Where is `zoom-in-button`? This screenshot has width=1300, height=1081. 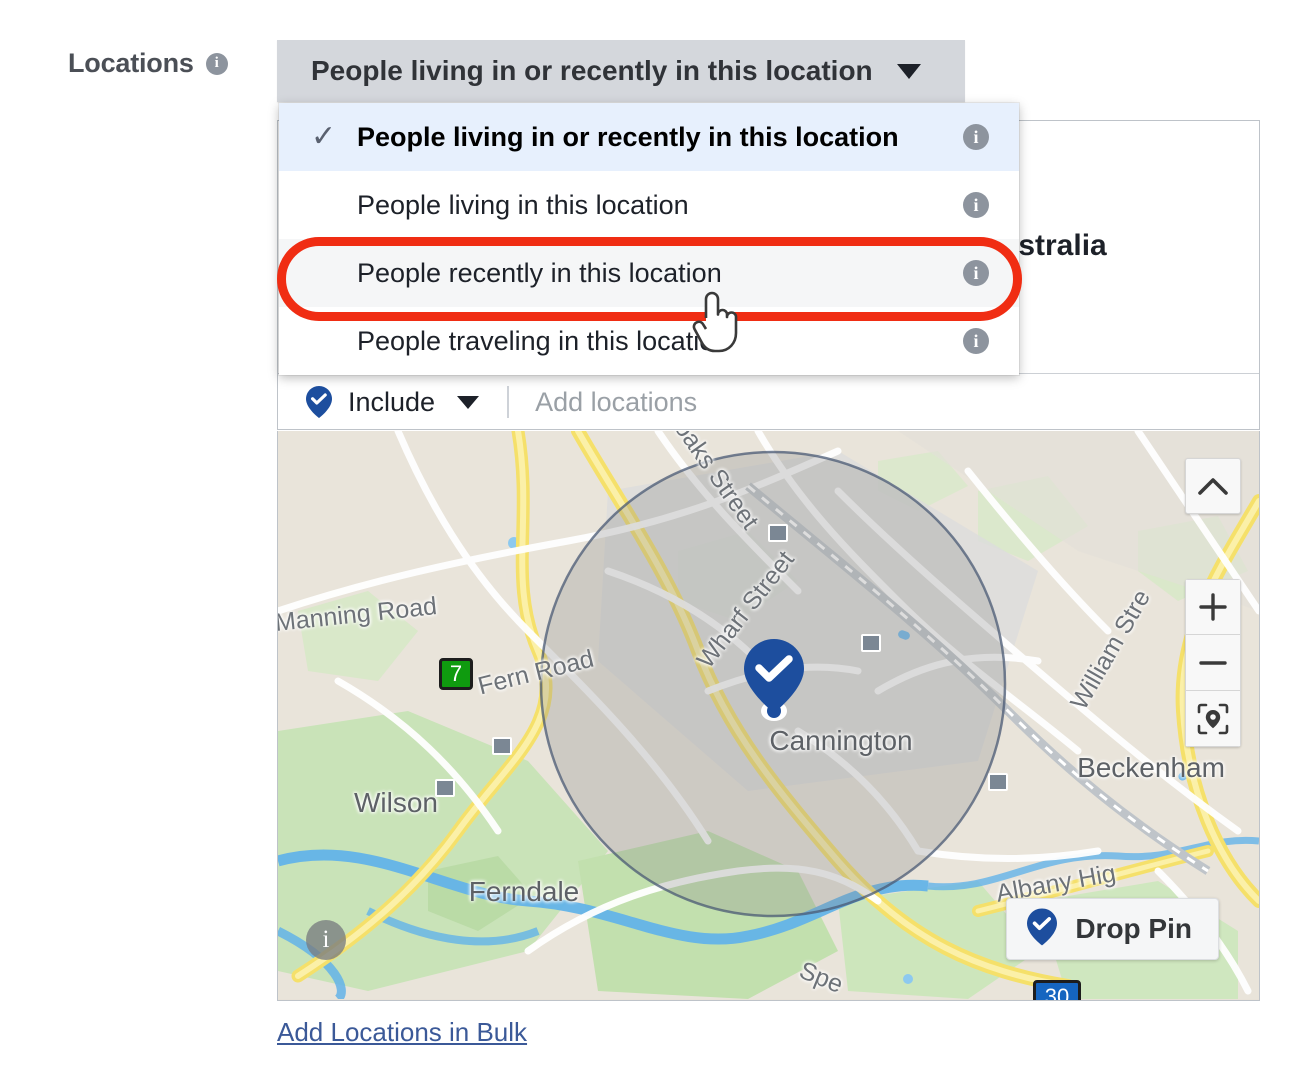 zoom-in-button is located at coordinates (1213, 607).